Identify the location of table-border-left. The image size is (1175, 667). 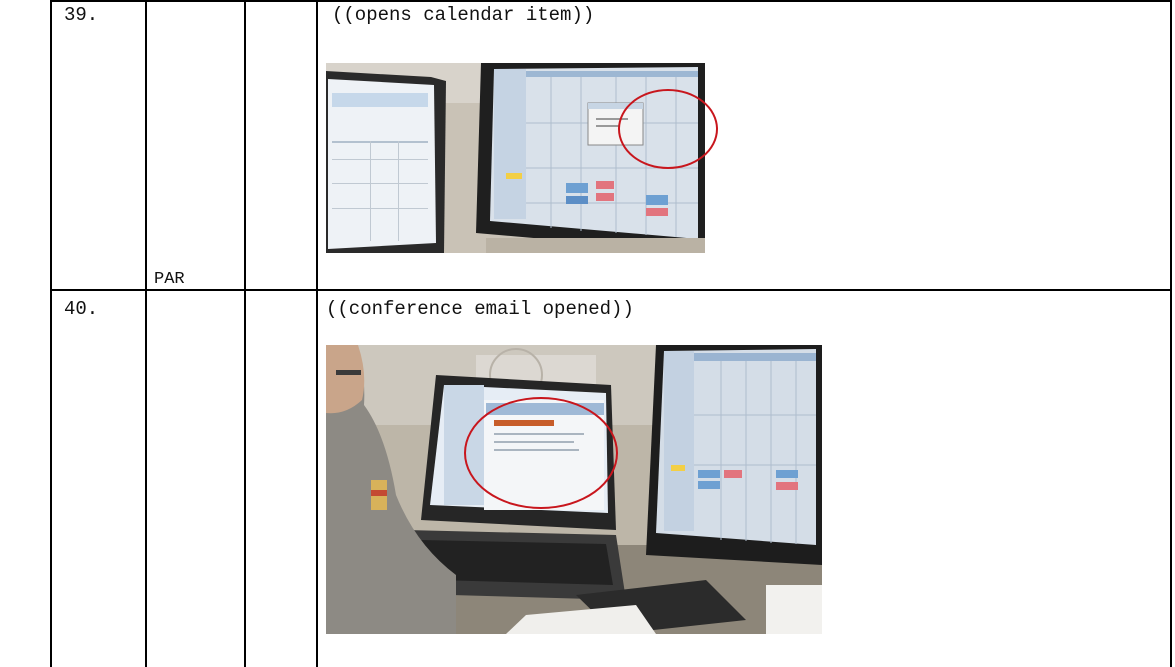
(51, 333).